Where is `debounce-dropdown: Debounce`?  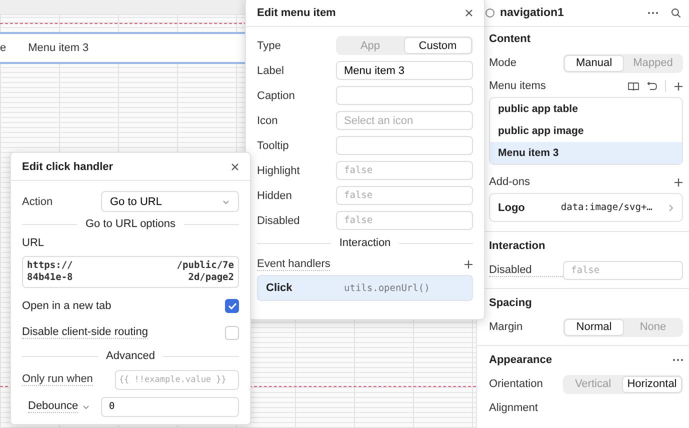
debounce-dropdown: Debounce is located at coordinates (53, 406).